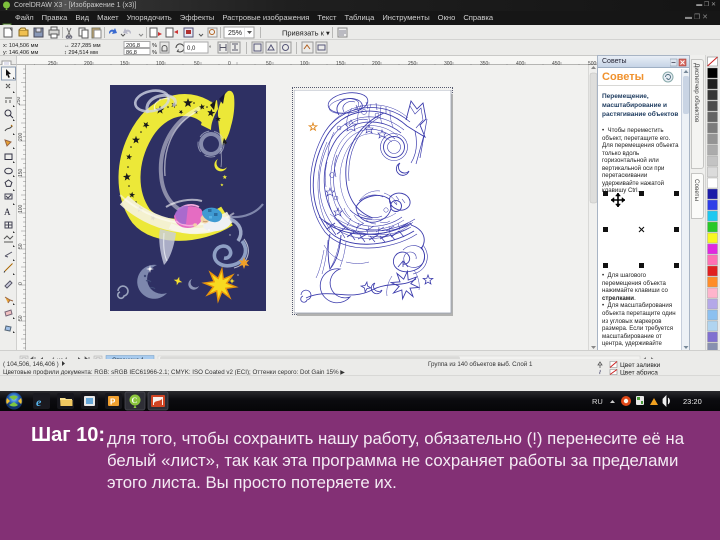  I want to click on svg-text: Привязать к ▾, so click(306, 33).